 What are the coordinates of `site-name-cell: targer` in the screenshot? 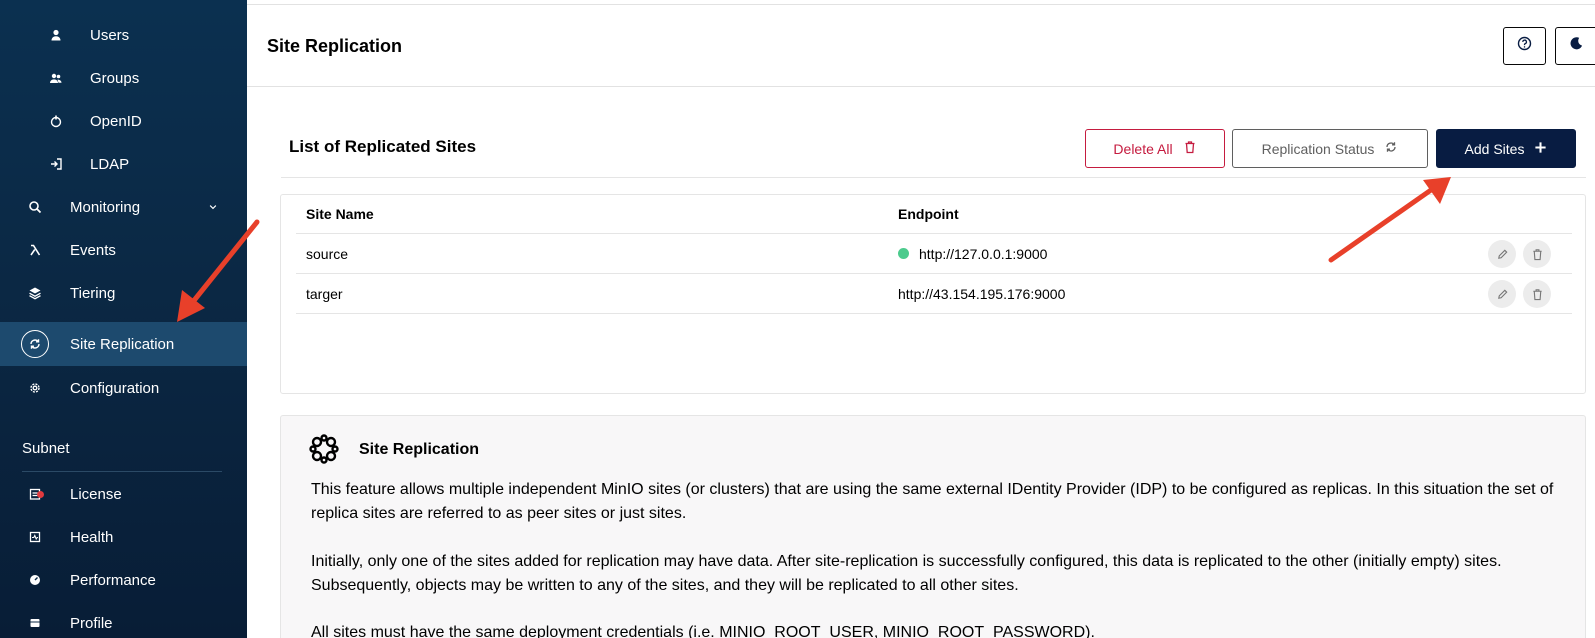 It's located at (324, 294).